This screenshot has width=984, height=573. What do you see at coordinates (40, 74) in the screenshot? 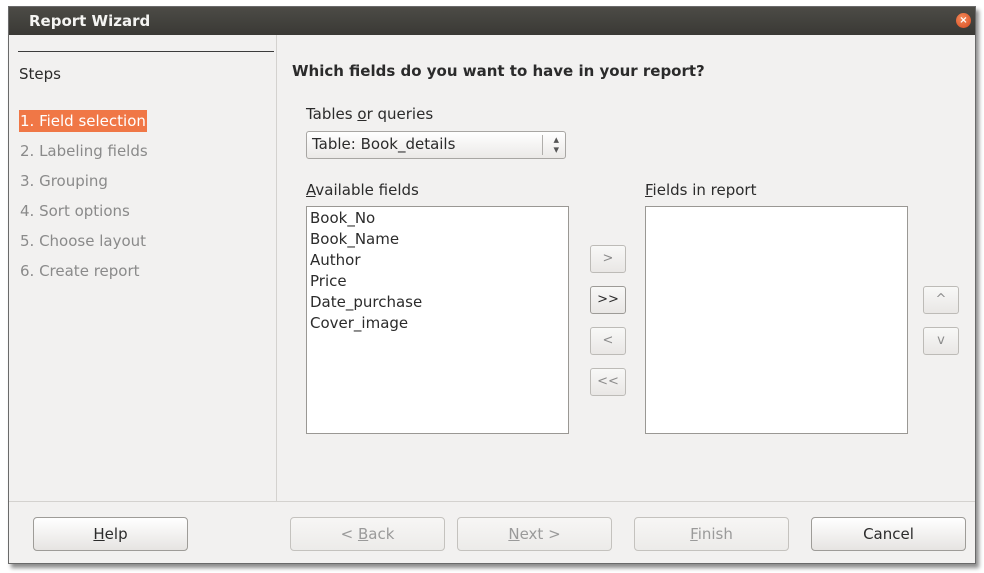
I see `steps-title: Steps` at bounding box center [40, 74].